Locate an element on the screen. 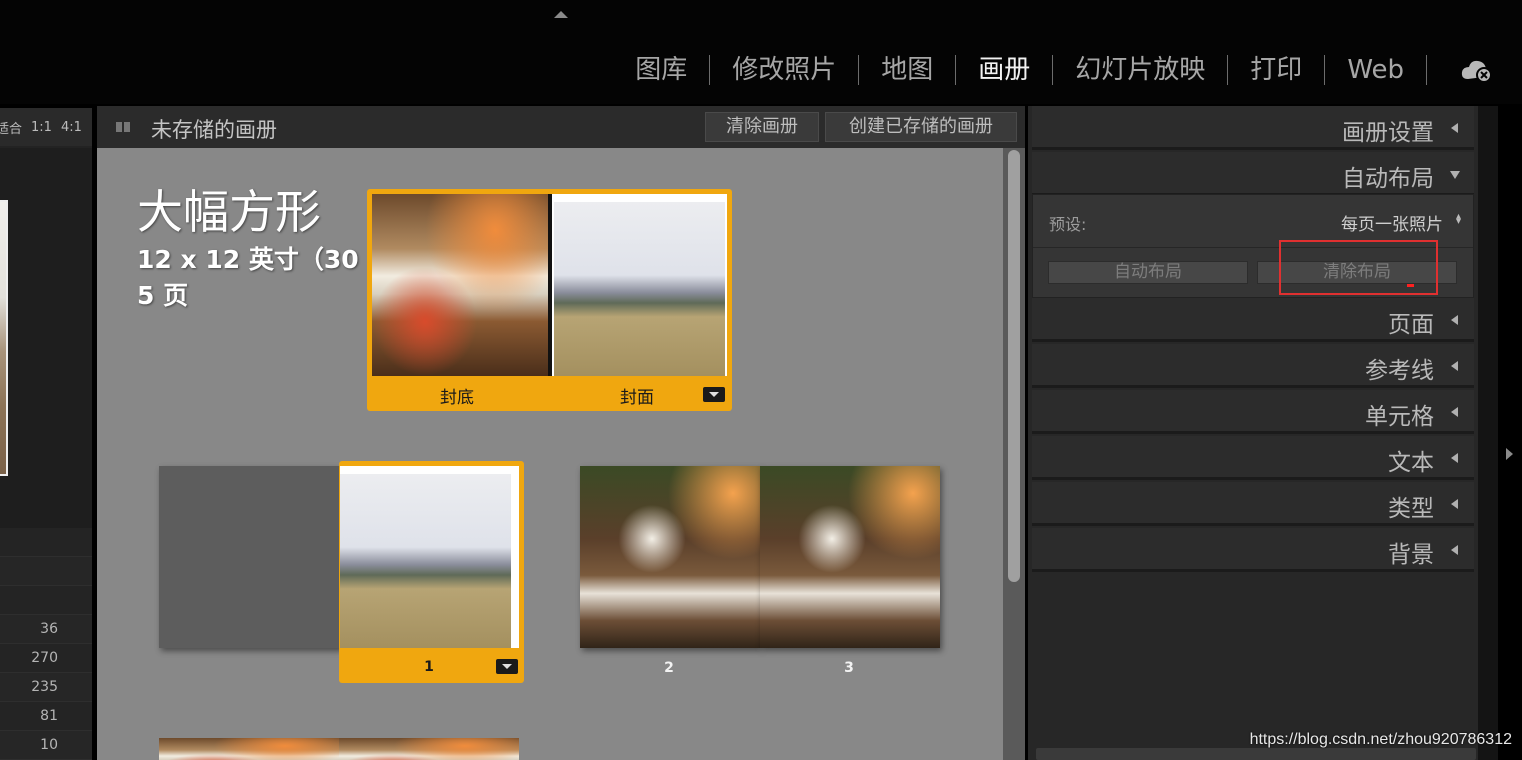 This screenshot has width=1522, height=760. page-3-photo is located at coordinates (850, 557).